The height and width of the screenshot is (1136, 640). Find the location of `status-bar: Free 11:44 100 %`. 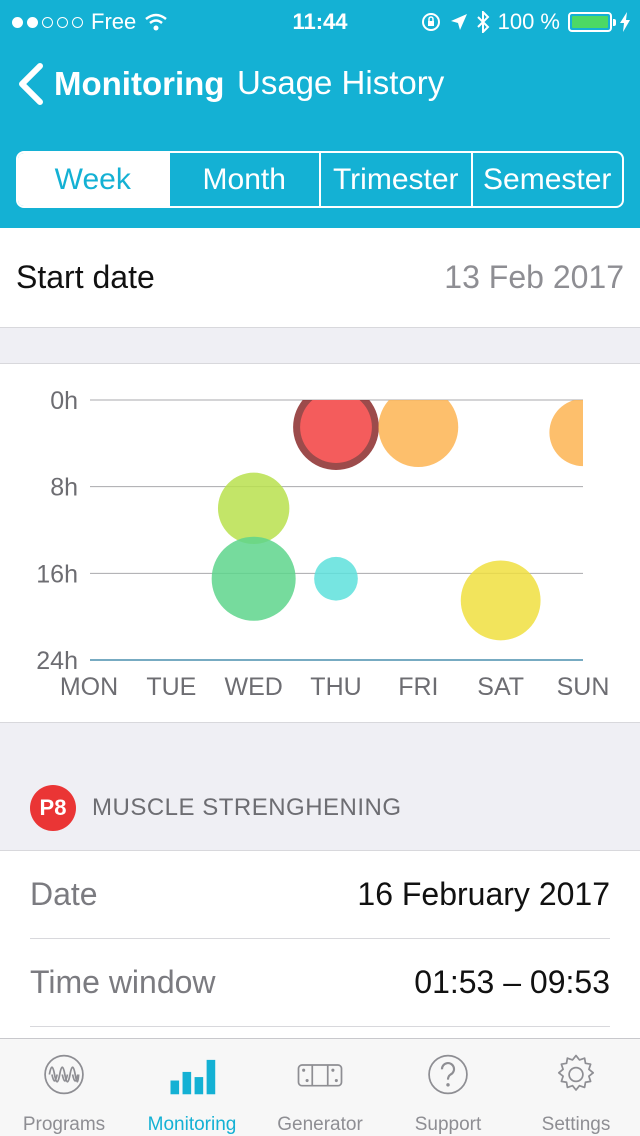

status-bar: Free 11:44 100 % is located at coordinates (320, 20).